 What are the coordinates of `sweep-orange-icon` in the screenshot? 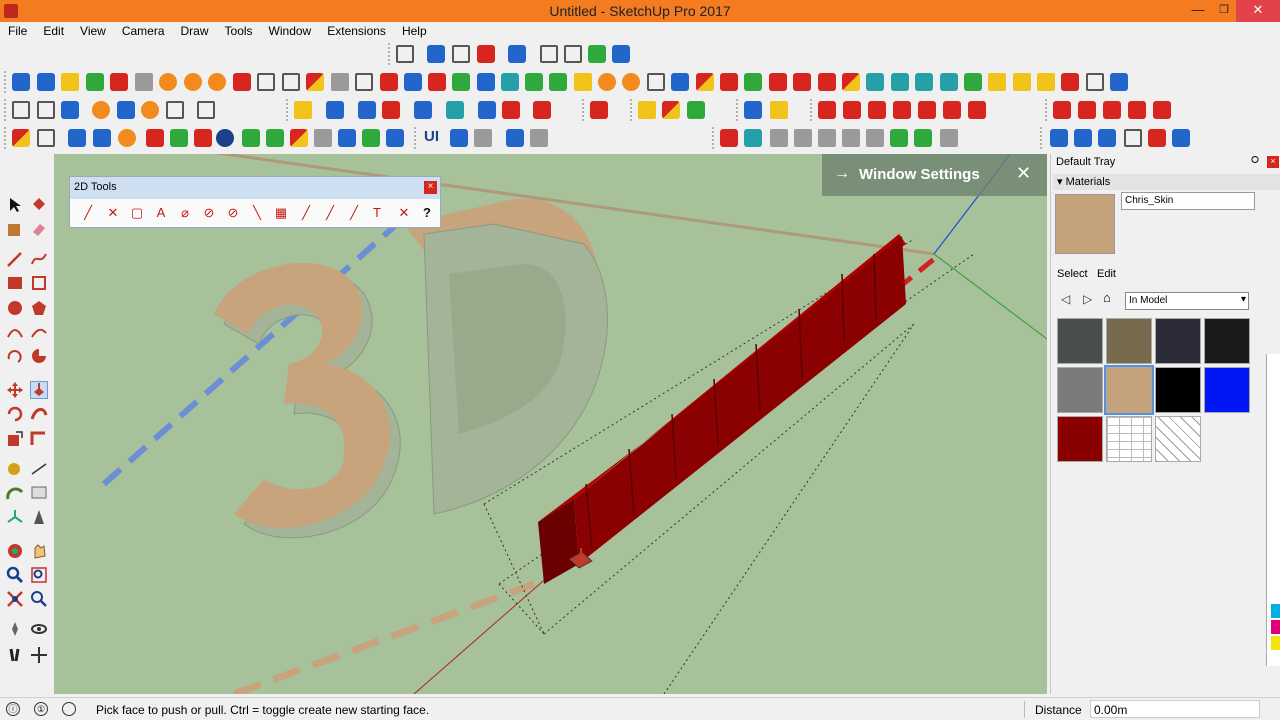 It's located at (193, 82).